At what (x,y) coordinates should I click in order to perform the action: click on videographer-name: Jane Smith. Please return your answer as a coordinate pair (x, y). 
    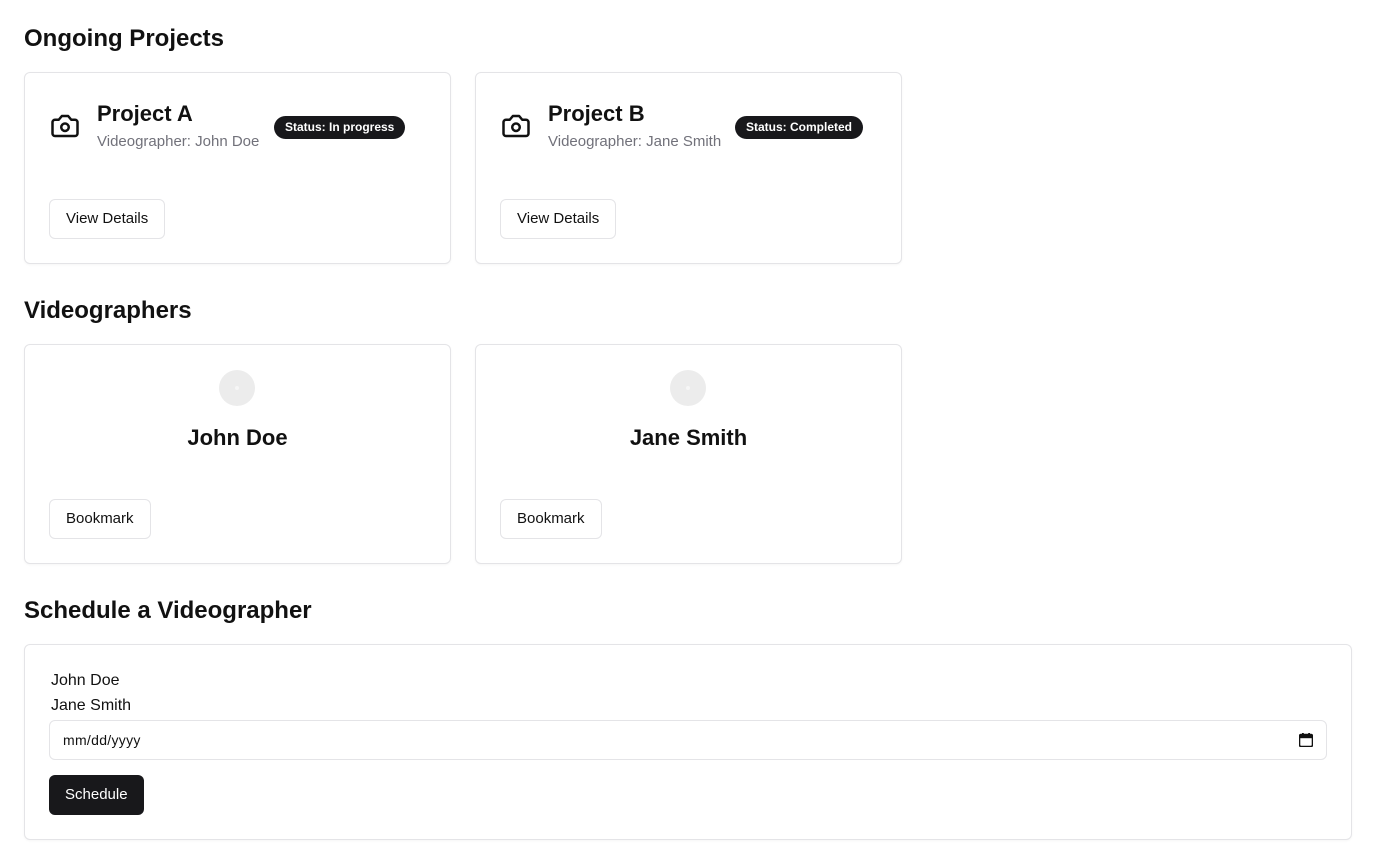
    Looking at the image, I should click on (688, 437).